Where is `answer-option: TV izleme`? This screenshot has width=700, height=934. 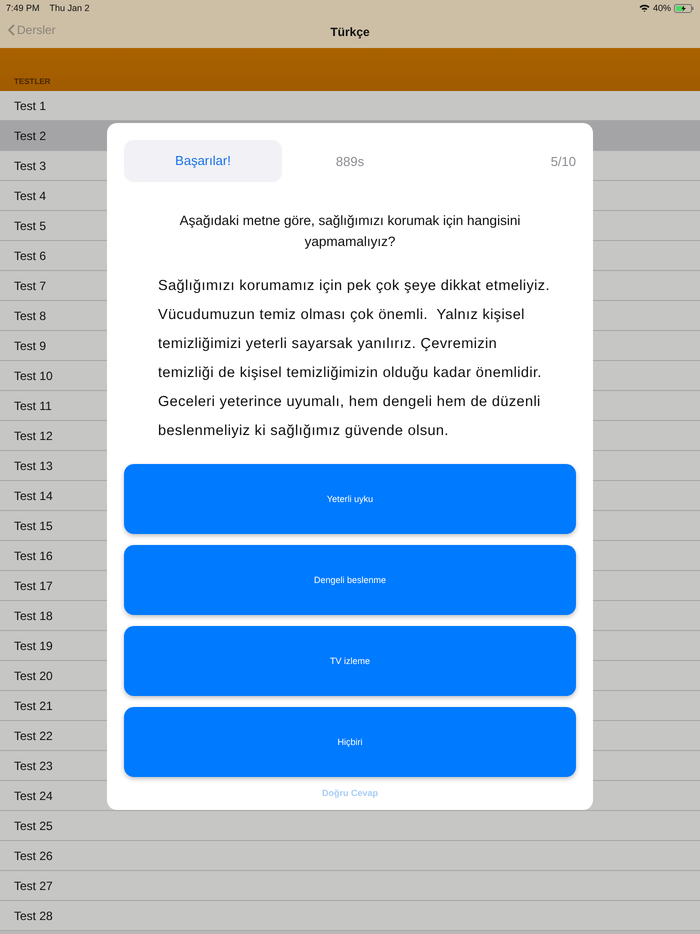
answer-option: TV izleme is located at coordinates (350, 661).